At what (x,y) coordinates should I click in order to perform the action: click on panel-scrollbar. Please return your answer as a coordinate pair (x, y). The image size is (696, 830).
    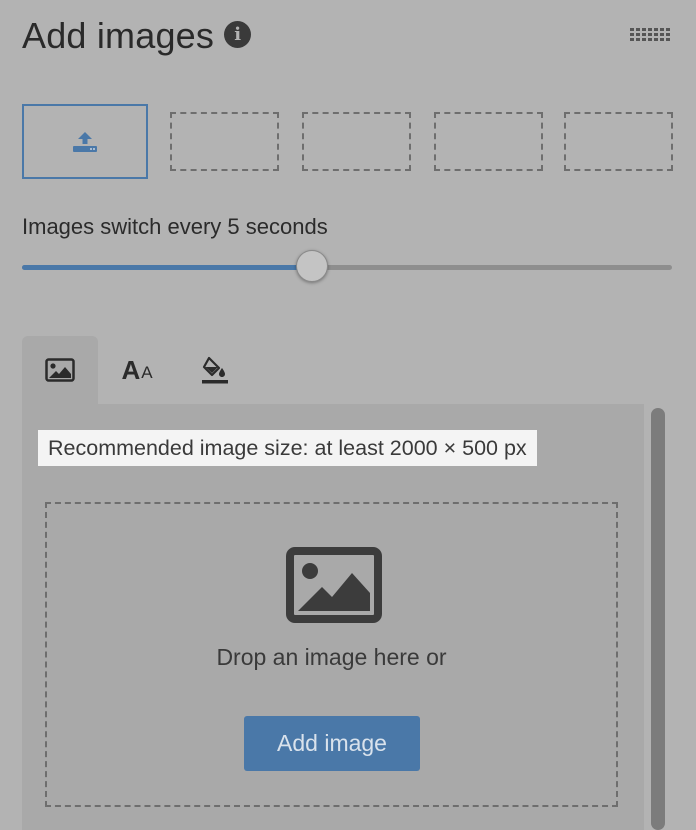
    Looking at the image, I should click on (658, 619).